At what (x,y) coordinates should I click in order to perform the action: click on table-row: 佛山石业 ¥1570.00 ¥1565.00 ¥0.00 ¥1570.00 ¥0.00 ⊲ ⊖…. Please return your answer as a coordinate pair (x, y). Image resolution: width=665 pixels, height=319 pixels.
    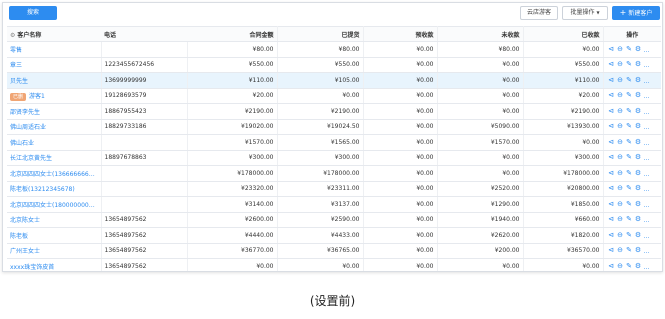
    Looking at the image, I should click on (334, 142).